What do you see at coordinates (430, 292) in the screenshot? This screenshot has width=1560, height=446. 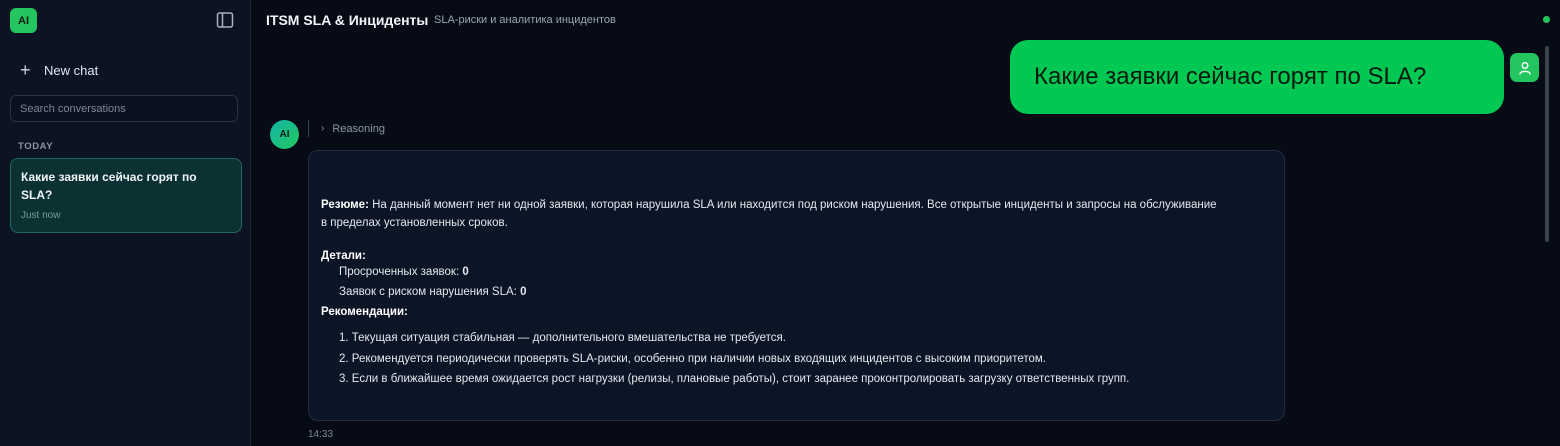 I see `detail-label: Заявок с риском нарушения SLA:` at bounding box center [430, 292].